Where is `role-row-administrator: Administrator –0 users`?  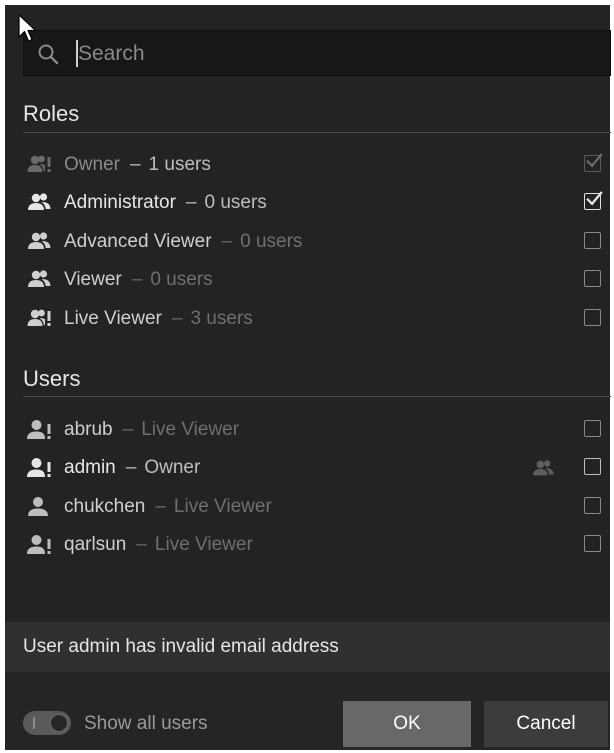
role-row-administrator: Administrator –0 users is located at coordinates (317, 203).